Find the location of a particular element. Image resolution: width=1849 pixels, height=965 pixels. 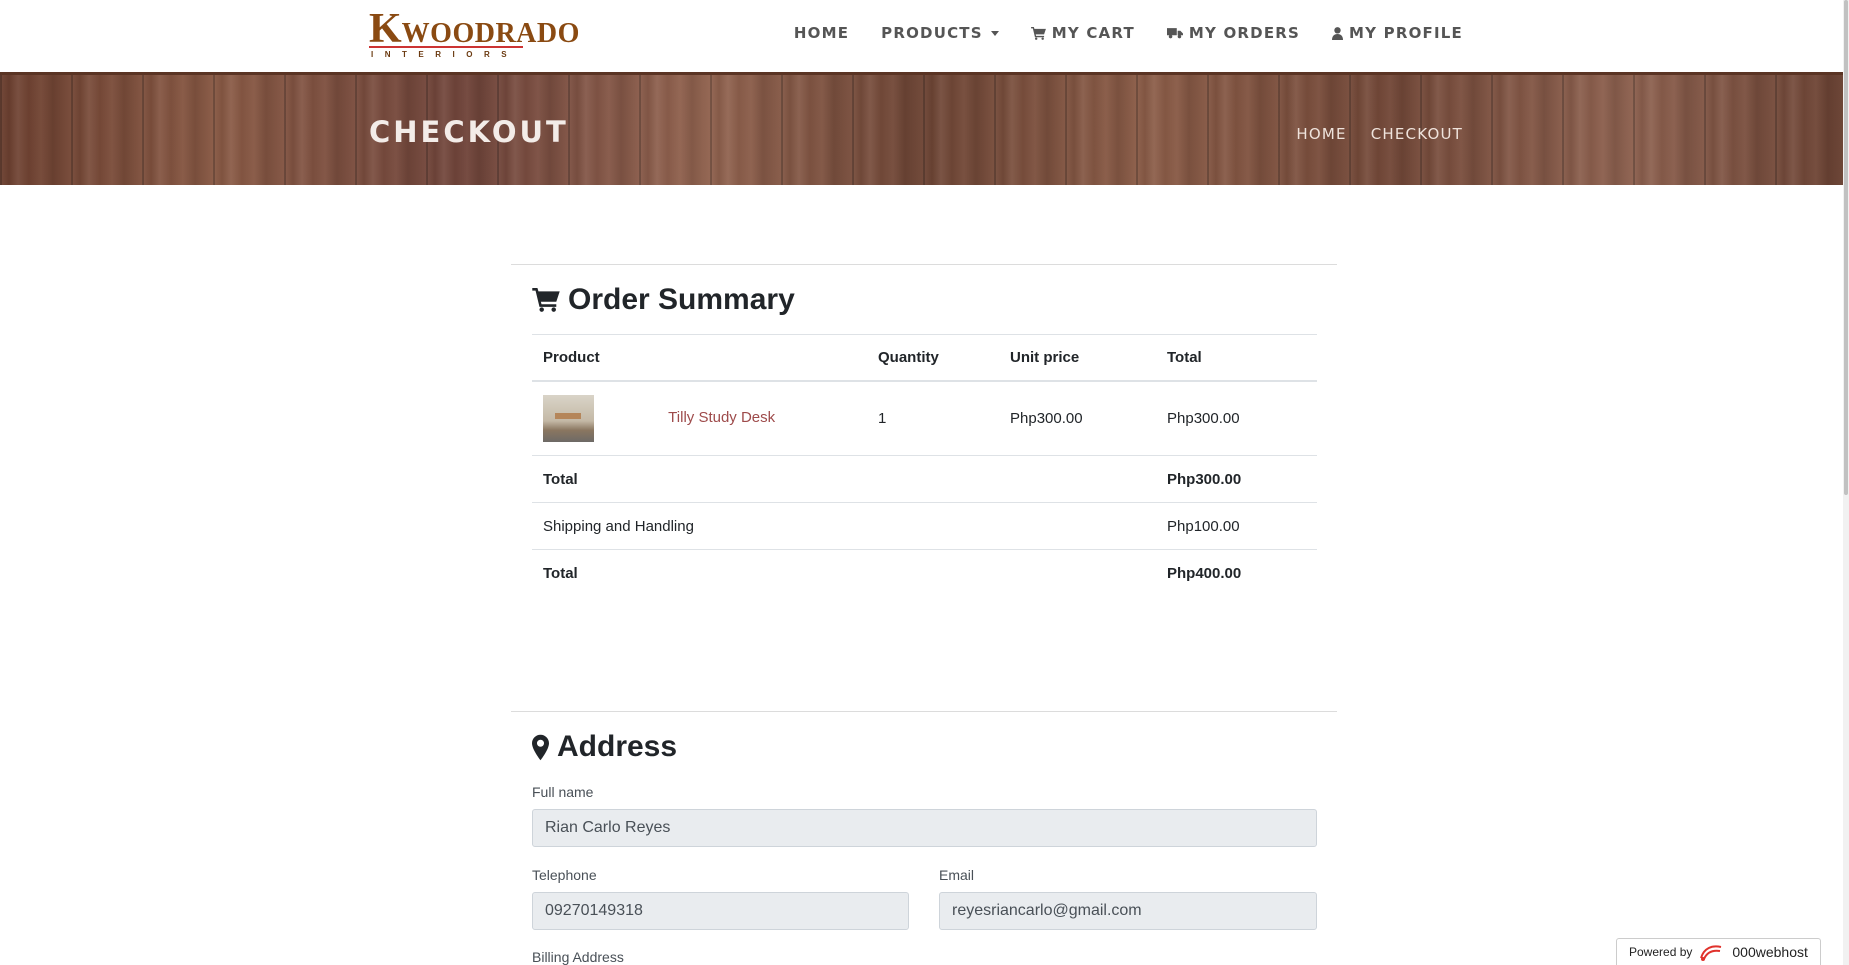

webhost-logo-icon is located at coordinates (1711, 953).